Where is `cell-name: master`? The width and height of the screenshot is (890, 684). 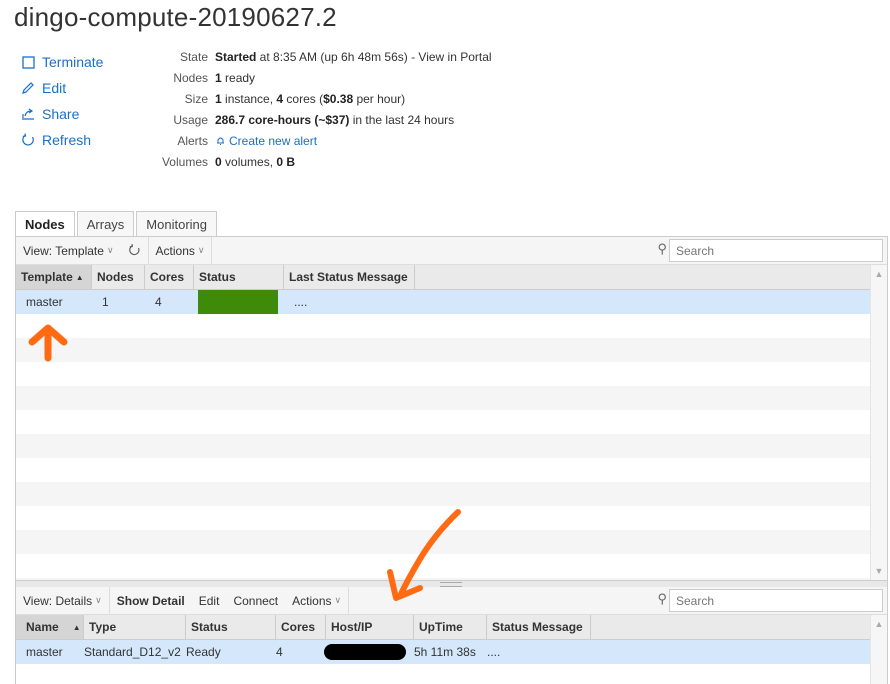
cell-name: master is located at coordinates (44, 652).